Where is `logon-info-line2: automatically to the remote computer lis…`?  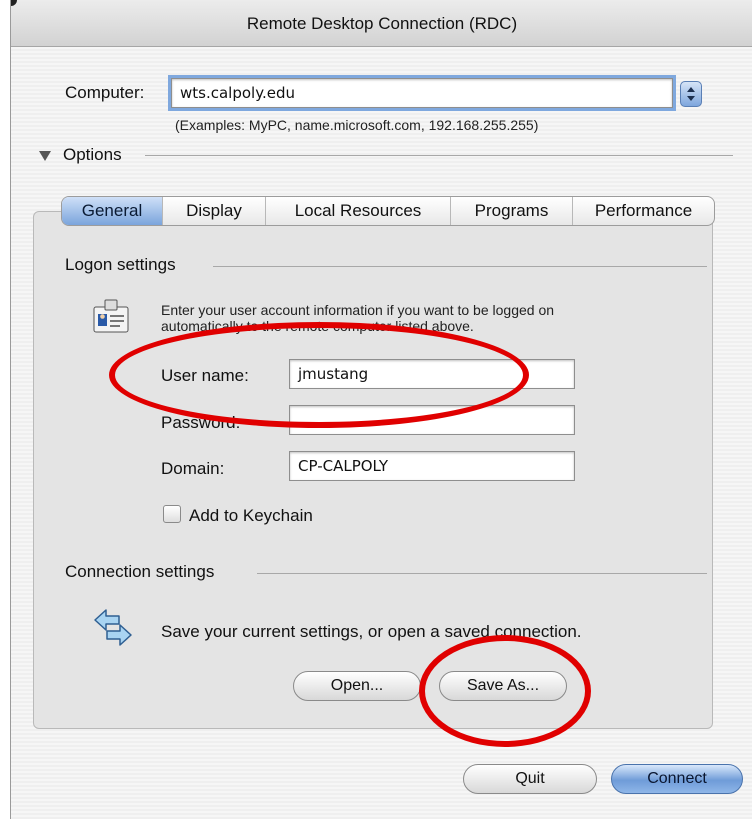
logon-info-line2: automatically to the remote computer lis… is located at coordinates (317, 326).